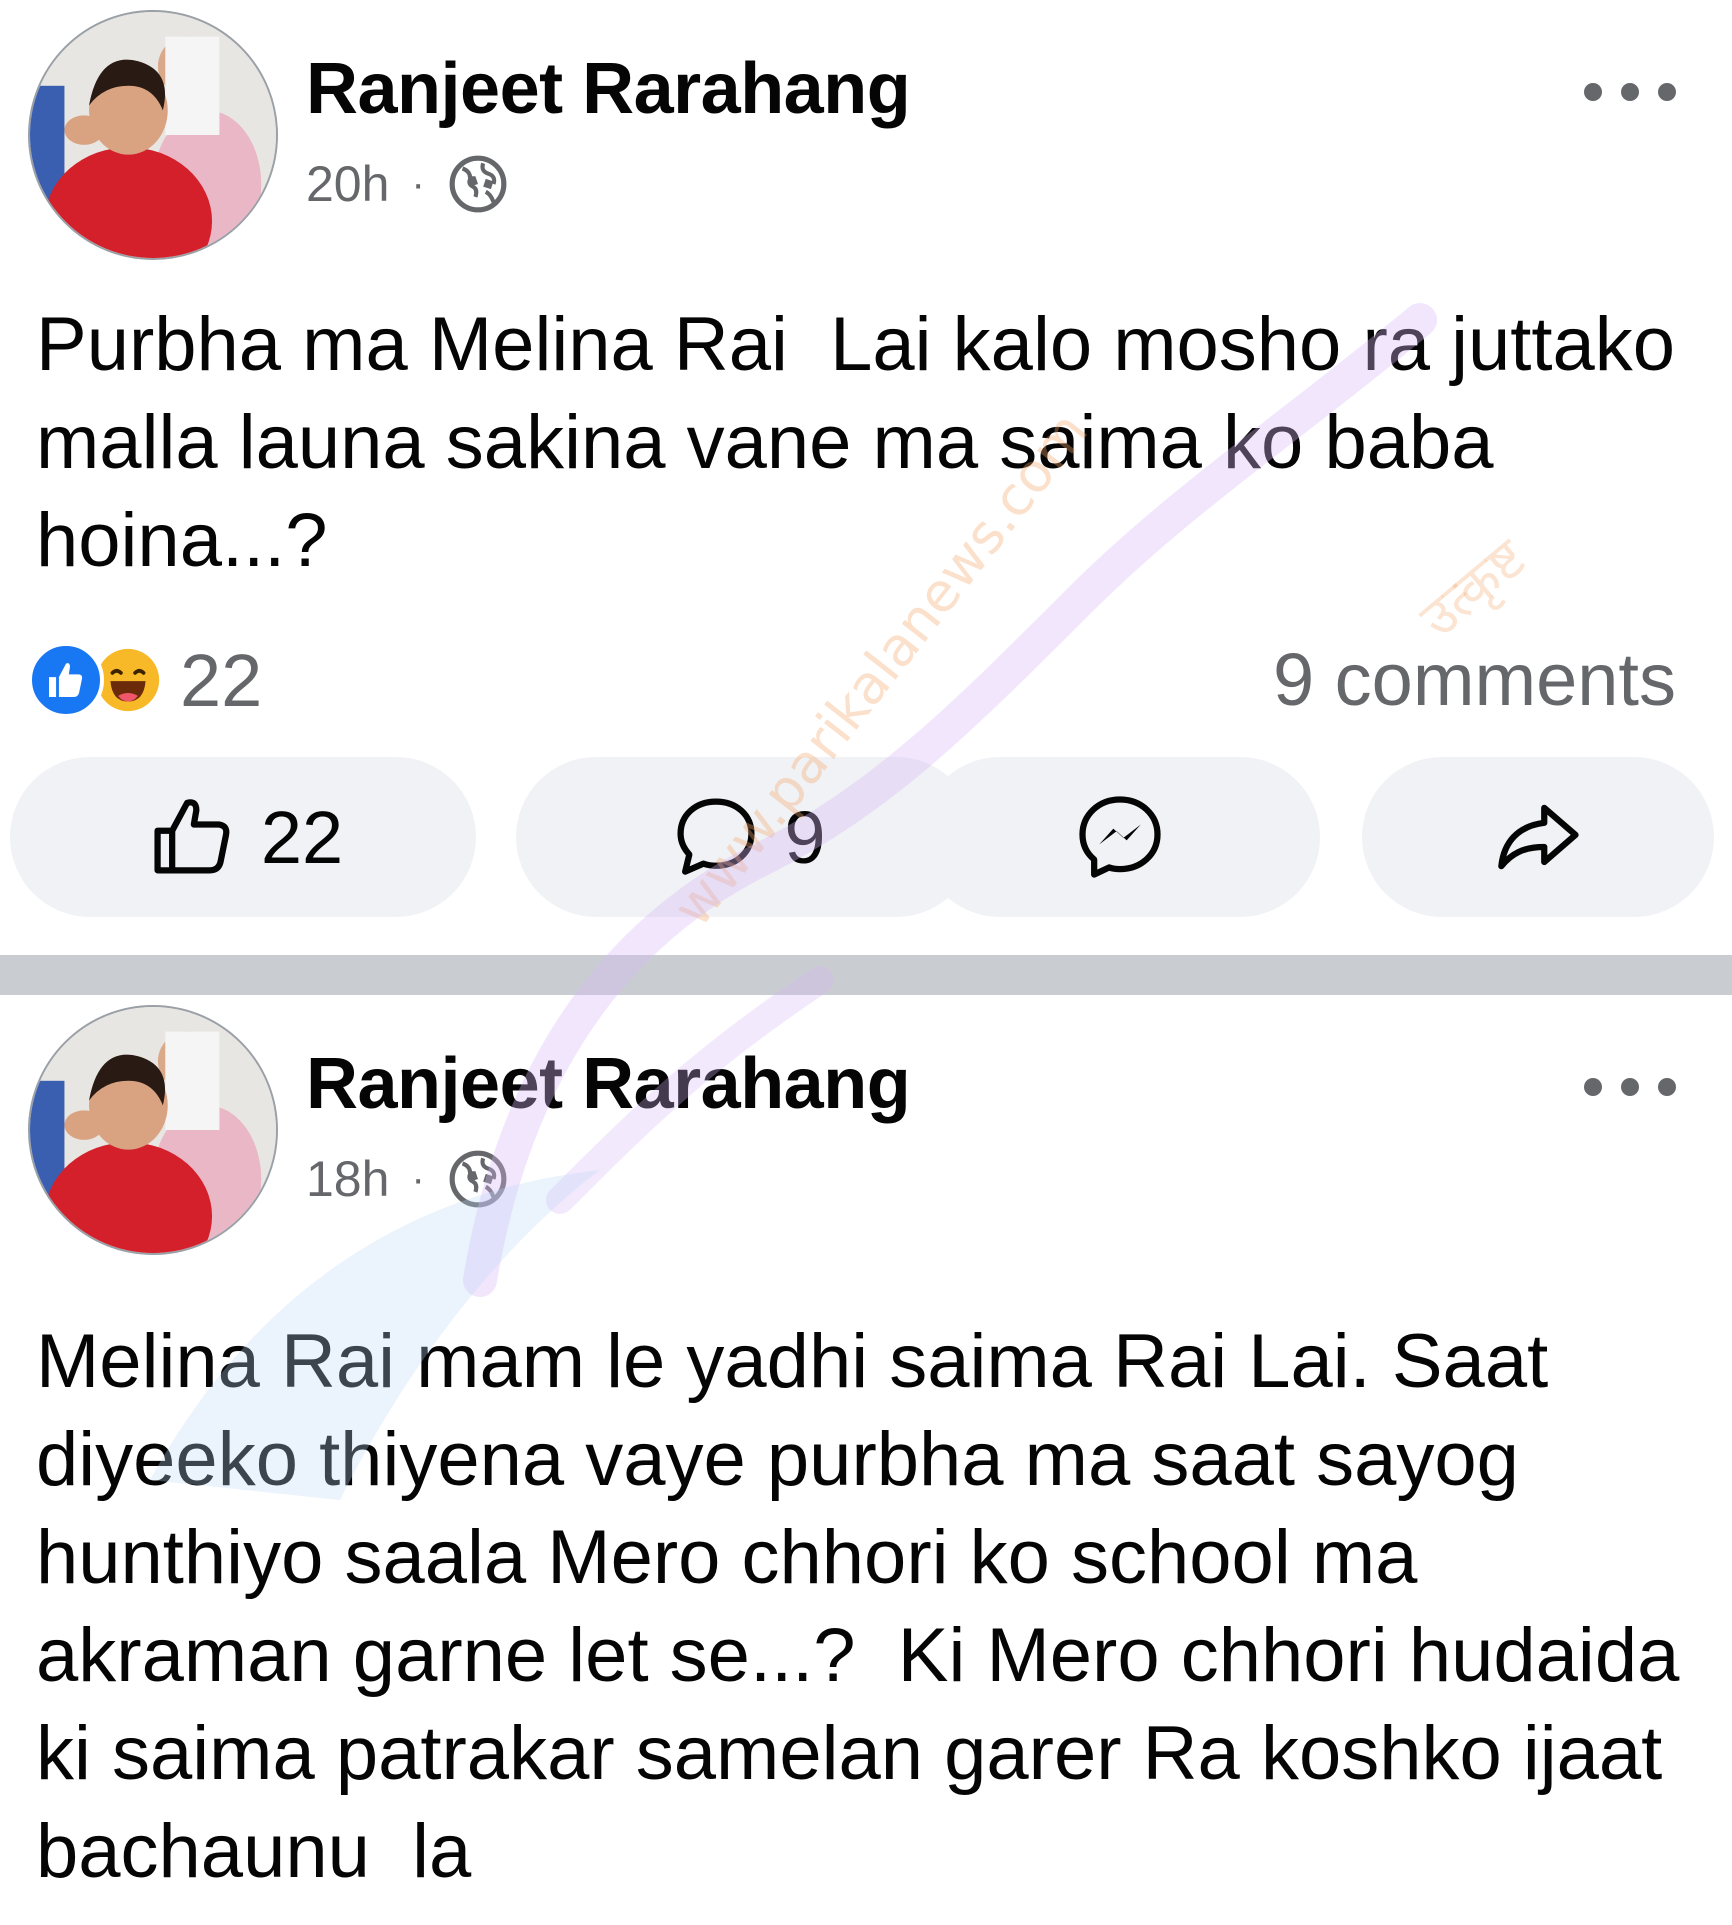  What do you see at coordinates (805, 837) in the screenshot?
I see `comment-button-count: 9` at bounding box center [805, 837].